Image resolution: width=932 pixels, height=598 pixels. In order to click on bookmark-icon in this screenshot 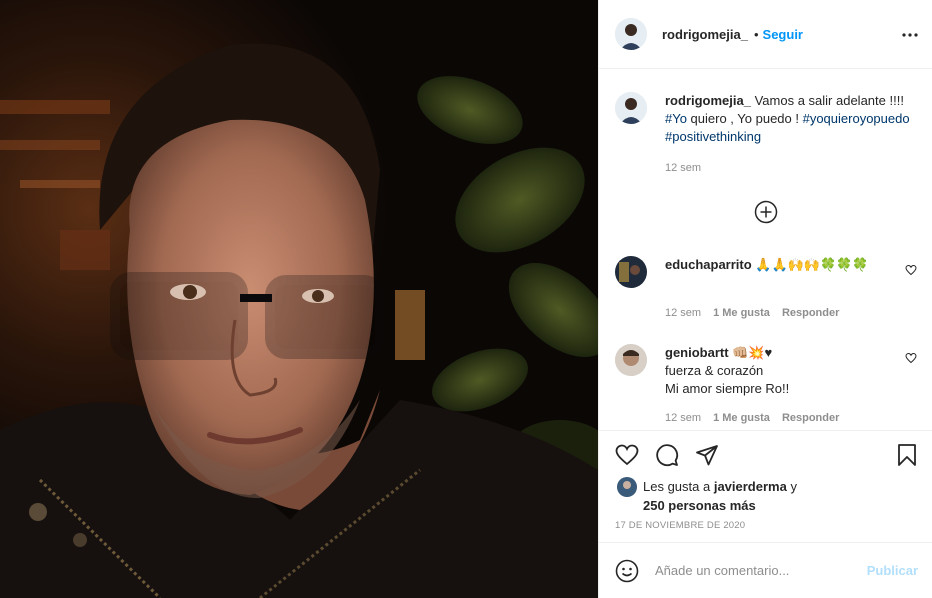, I will do `click(907, 456)`.